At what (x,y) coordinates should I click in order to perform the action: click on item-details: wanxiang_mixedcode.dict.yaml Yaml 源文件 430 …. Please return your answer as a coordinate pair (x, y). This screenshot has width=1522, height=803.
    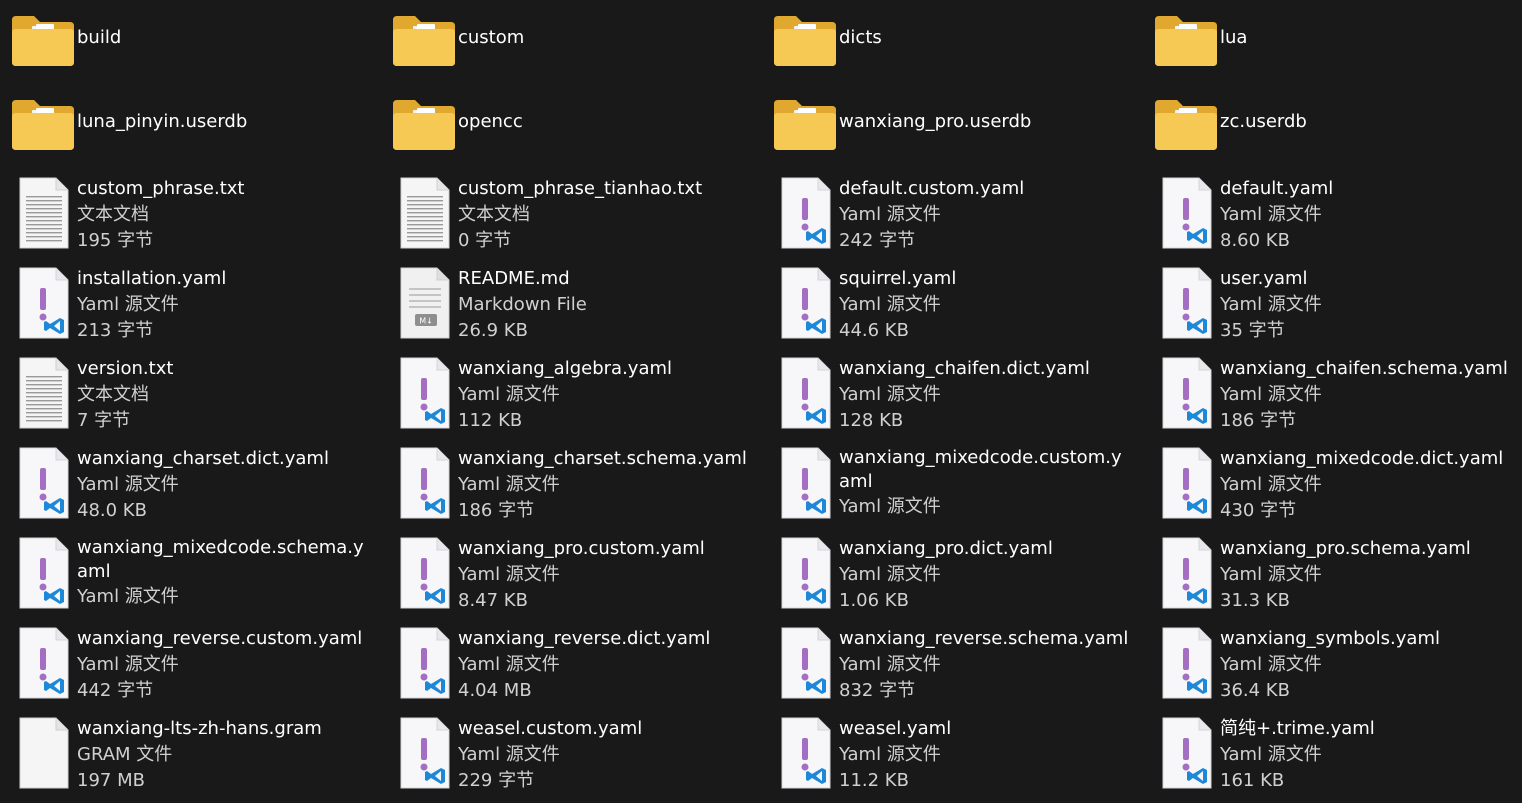
    Looking at the image, I should click on (1365, 485).